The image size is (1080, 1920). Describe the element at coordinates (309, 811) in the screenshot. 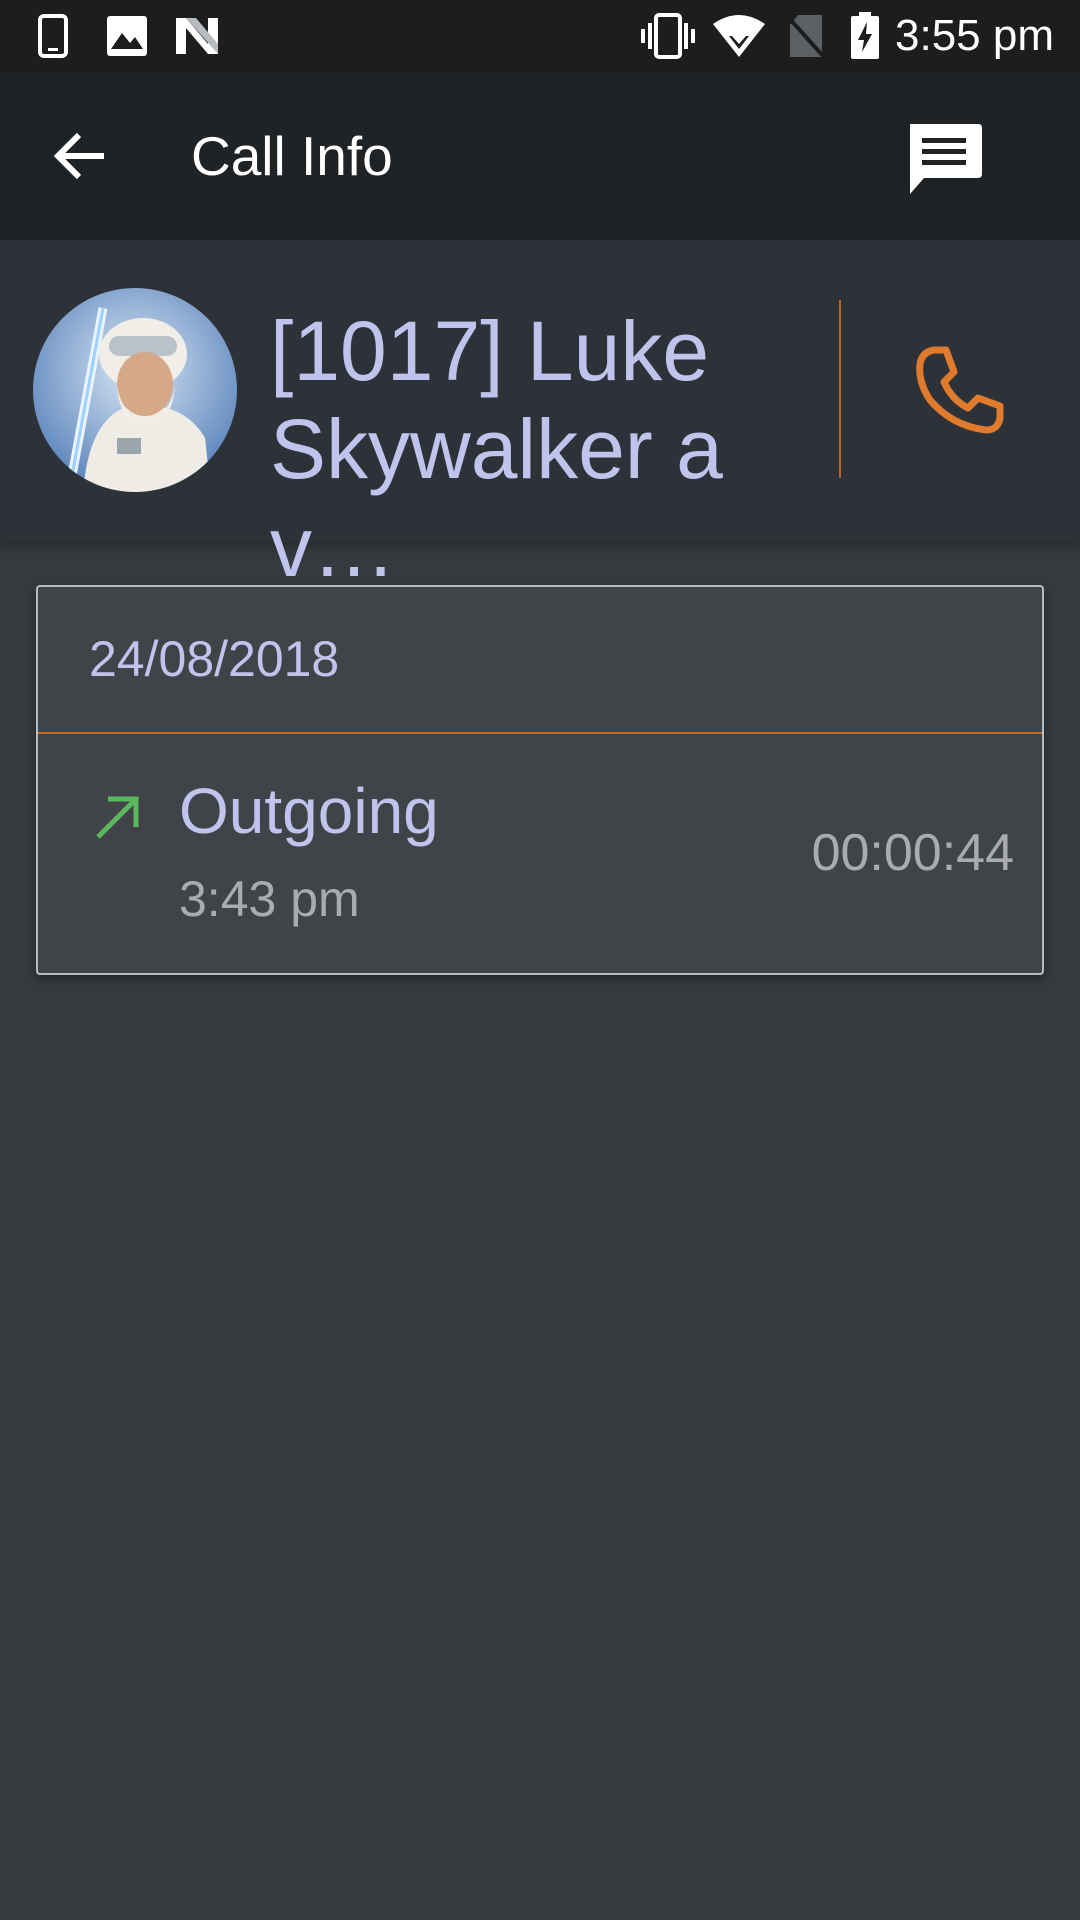

I see `call-type: Outgoing` at that location.